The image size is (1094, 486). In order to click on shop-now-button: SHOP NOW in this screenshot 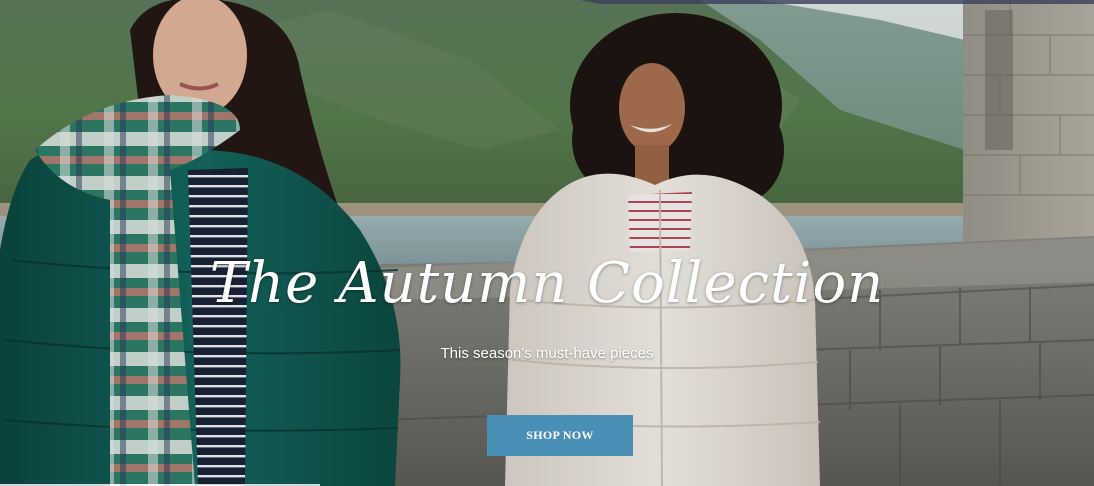, I will do `click(560, 435)`.